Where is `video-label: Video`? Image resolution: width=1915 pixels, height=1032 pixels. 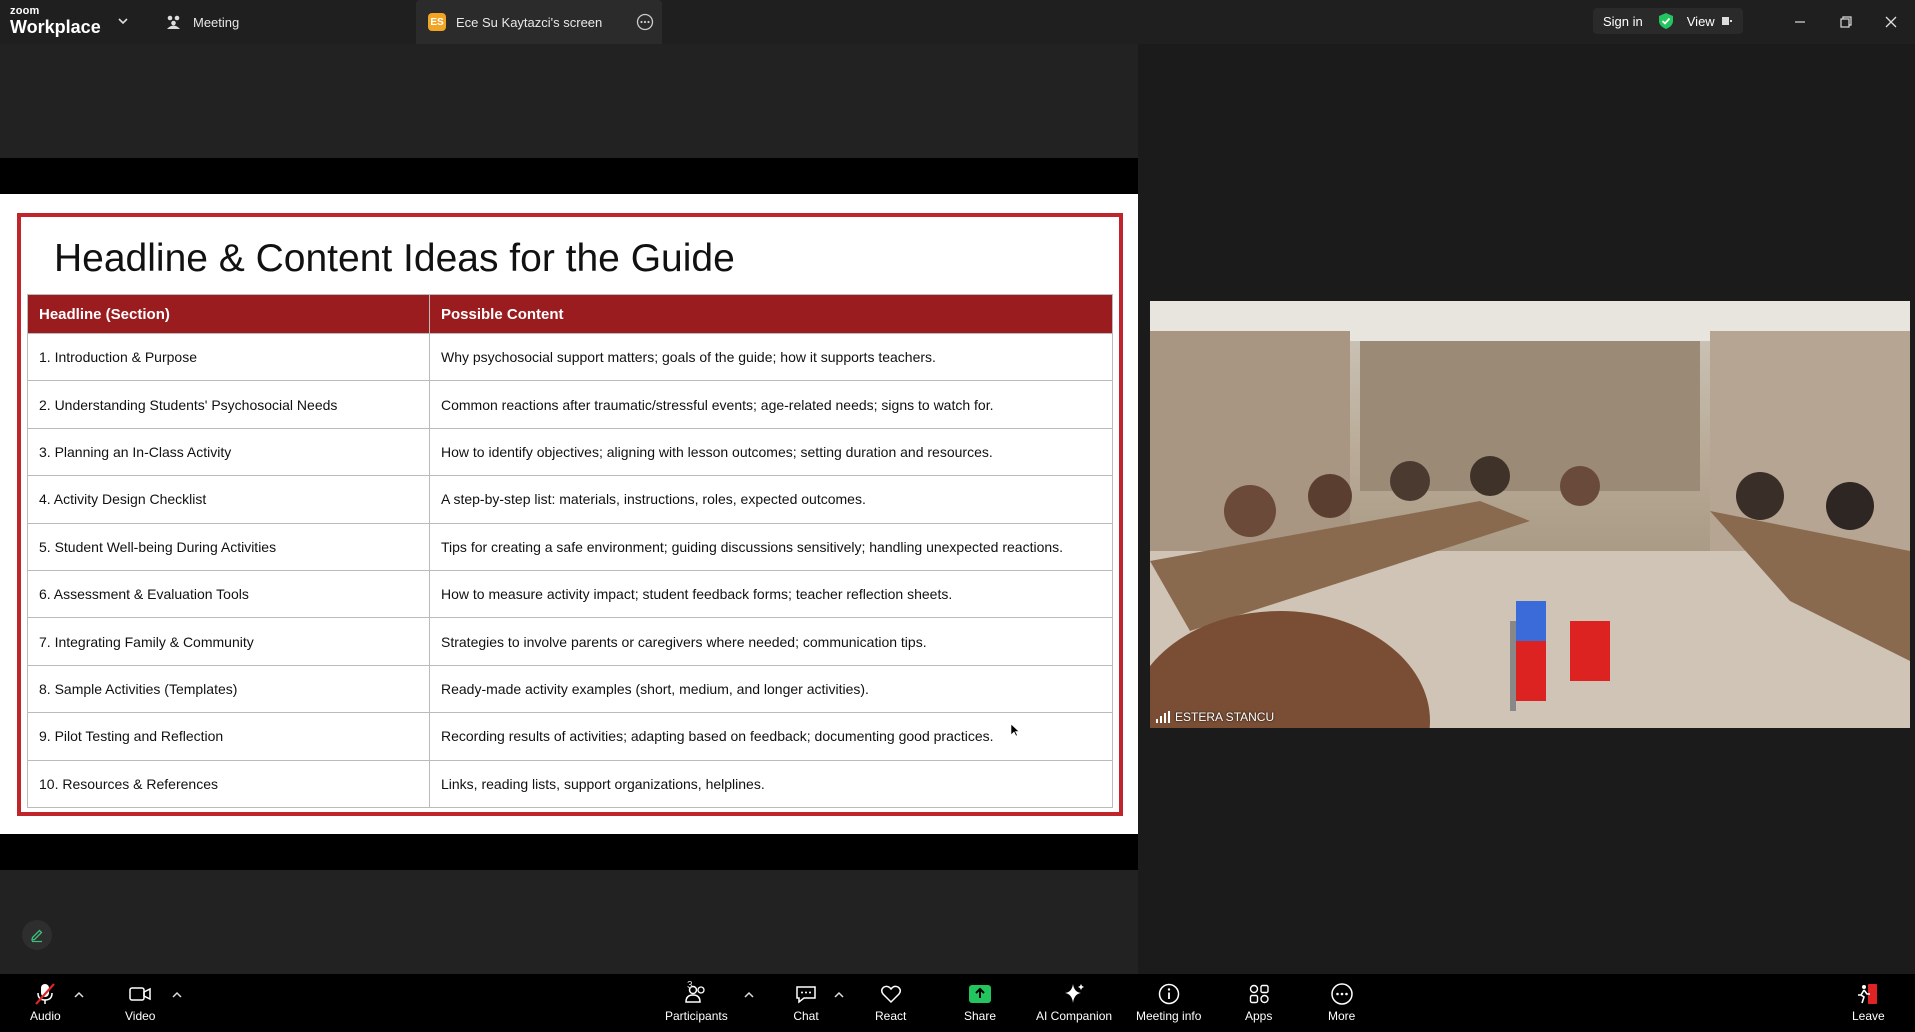
video-label: Video is located at coordinates (140, 1016).